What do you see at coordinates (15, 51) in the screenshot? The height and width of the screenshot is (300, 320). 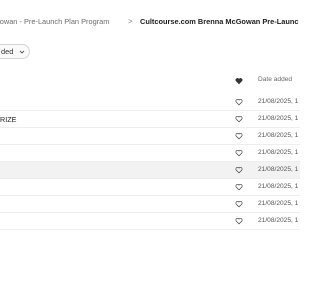 I see `sort-filter-dropdown: ded` at bounding box center [15, 51].